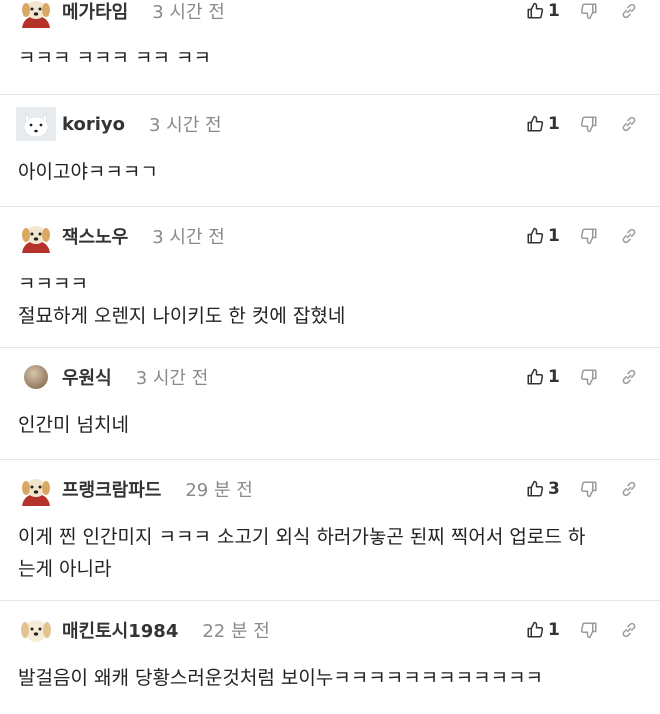 Image resolution: width=660 pixels, height=714 pixels. I want to click on comment-author: 메가타임, so click(95, 12).